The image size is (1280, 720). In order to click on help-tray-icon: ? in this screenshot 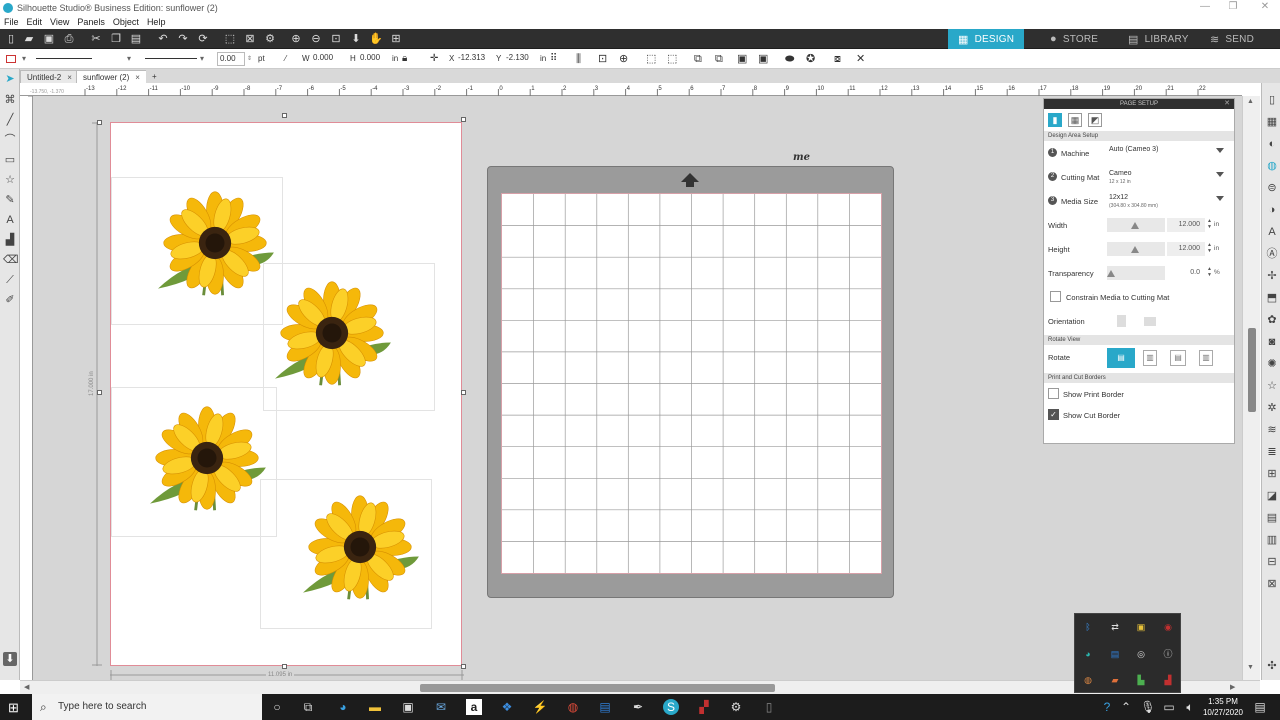, I will do `click(1107, 707)`.